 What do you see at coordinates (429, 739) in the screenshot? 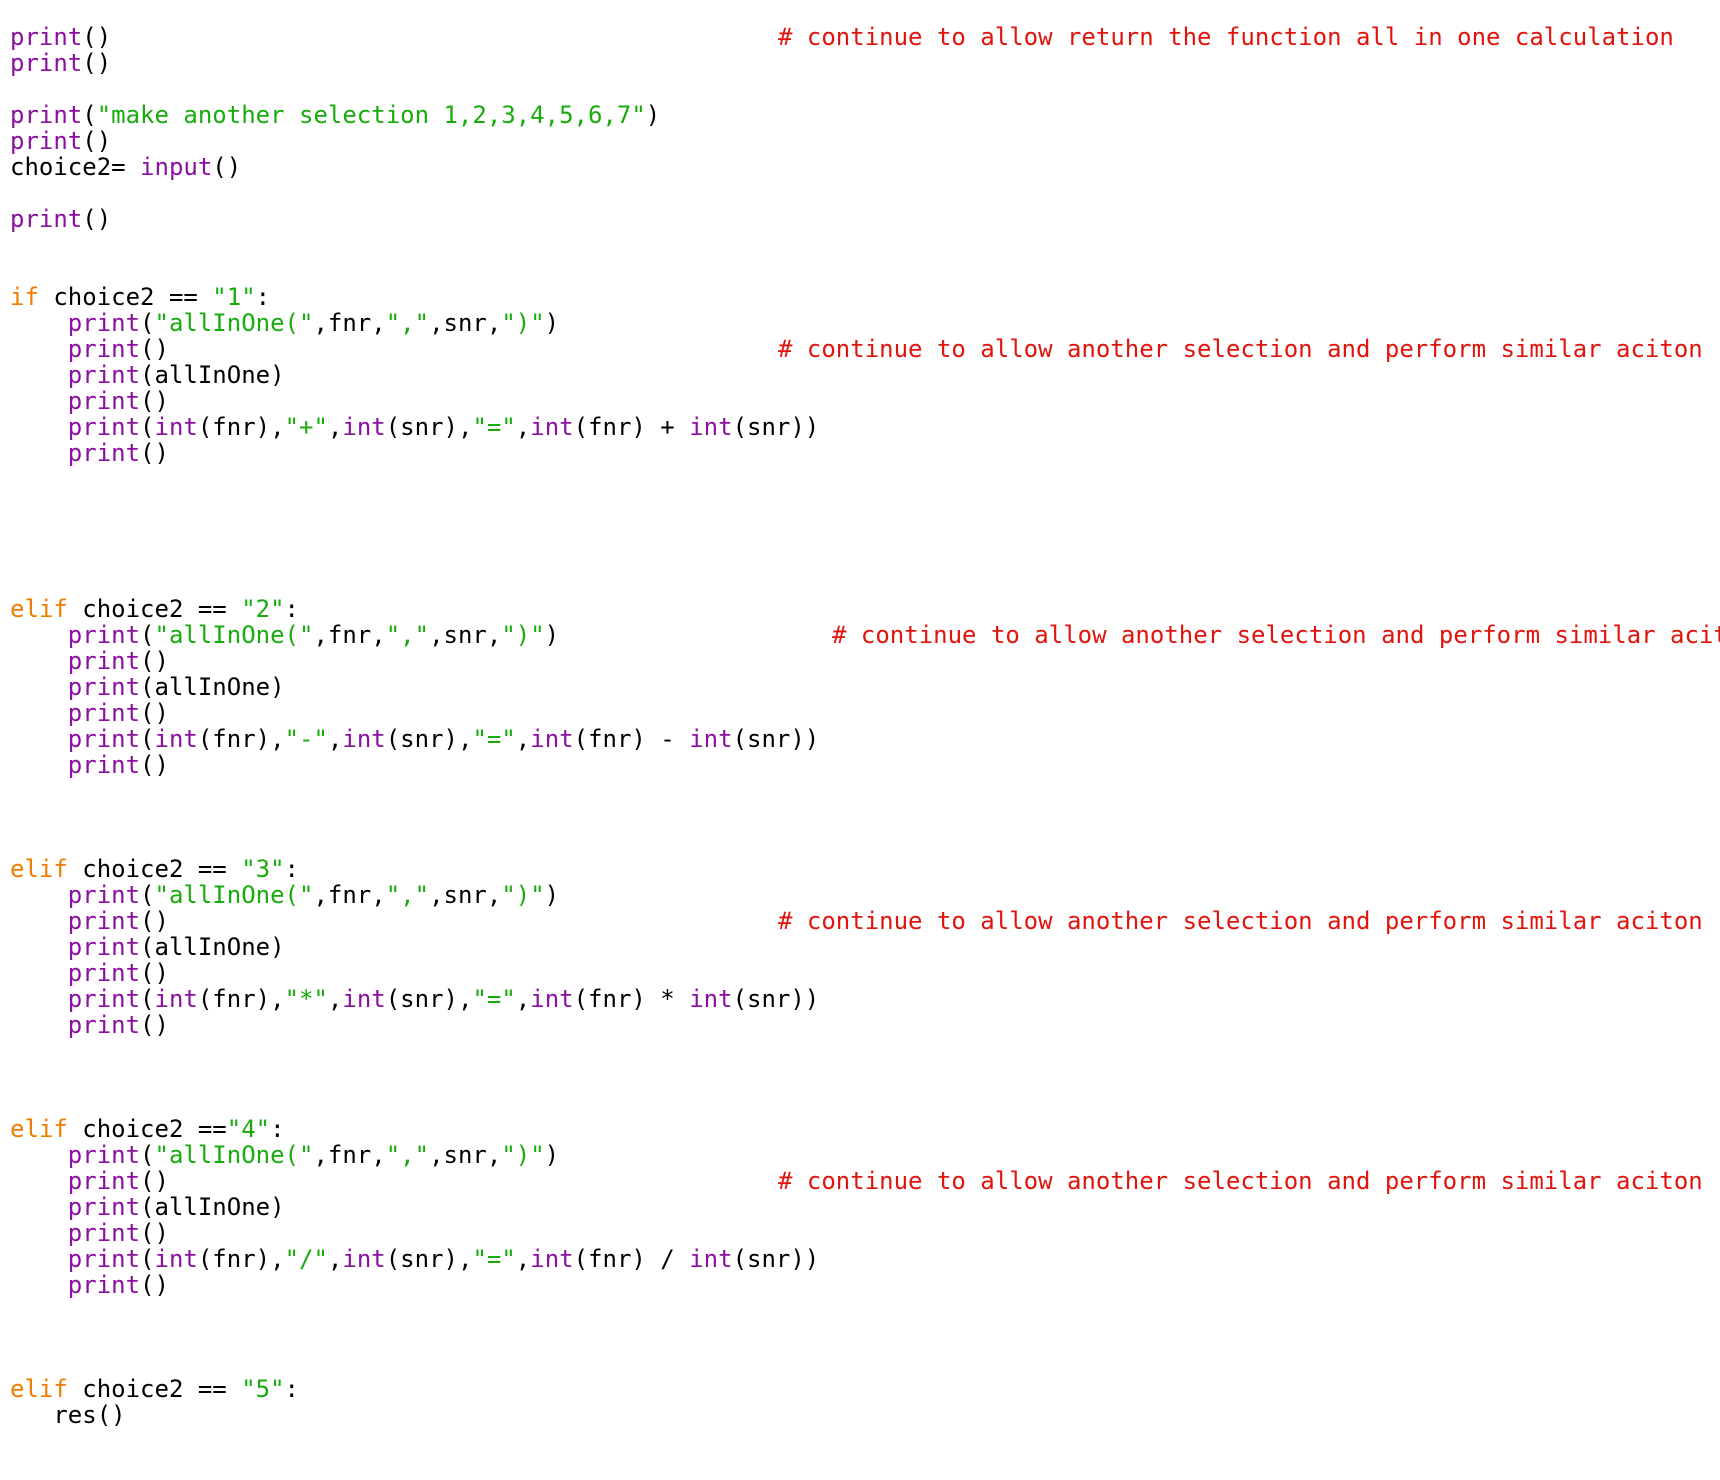
I see `code-token: (snr),` at bounding box center [429, 739].